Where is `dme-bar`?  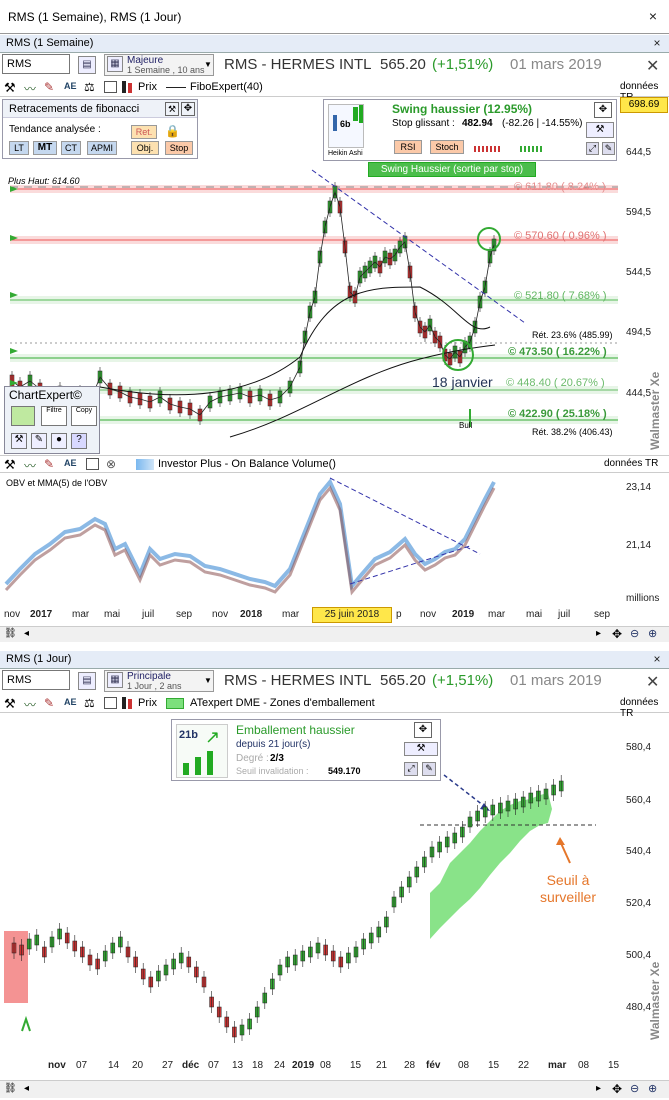 dme-bar is located at coordinates (186, 769).